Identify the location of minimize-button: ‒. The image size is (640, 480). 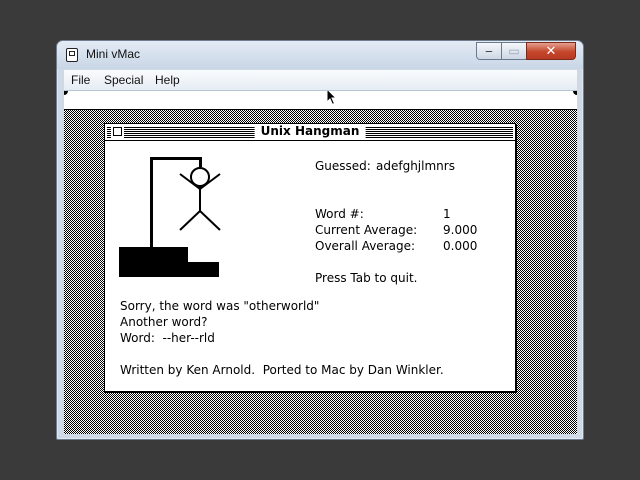
(489, 51).